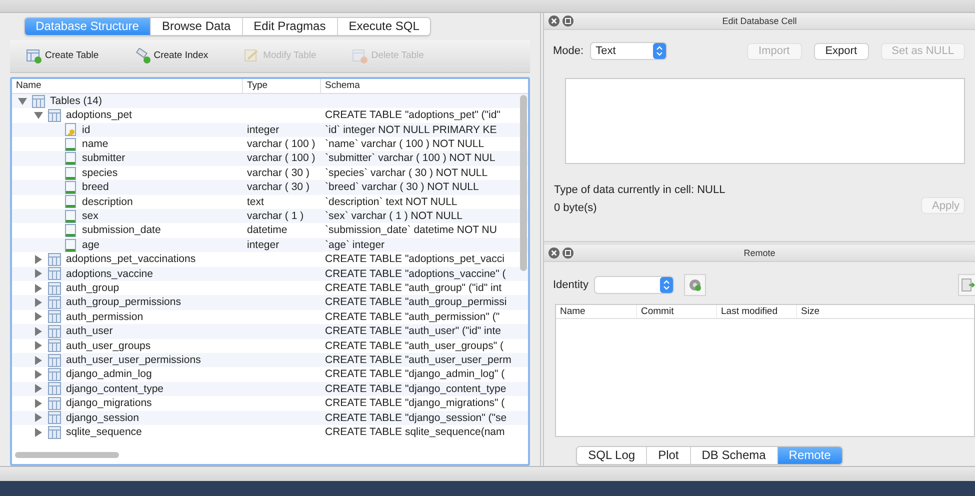 The image size is (975, 496). I want to click on schema-cell: CREATE TABLE "auth_user_groups" (, so click(414, 346).